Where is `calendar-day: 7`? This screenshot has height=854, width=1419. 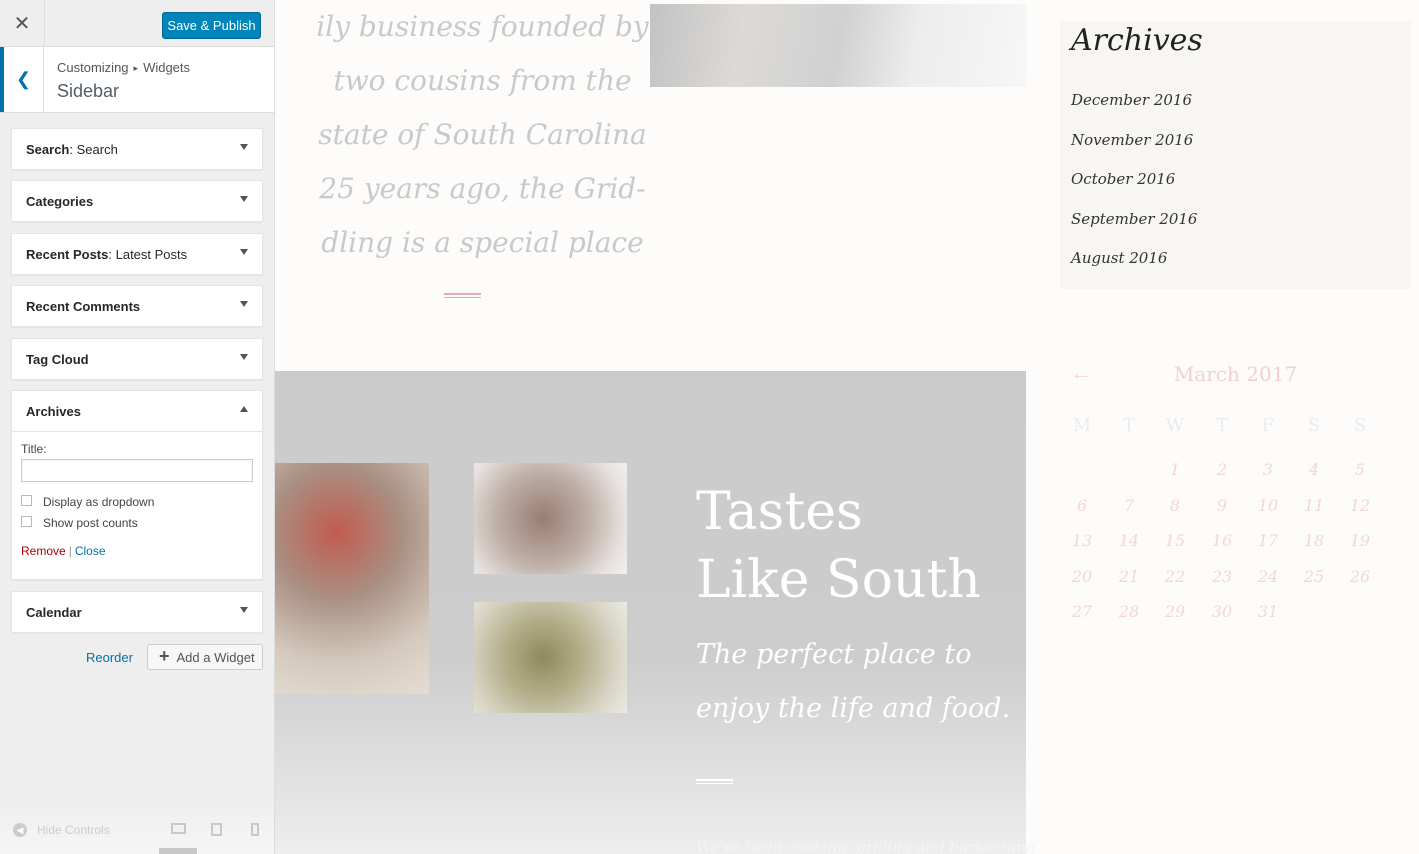 calendar-day: 7 is located at coordinates (1129, 505).